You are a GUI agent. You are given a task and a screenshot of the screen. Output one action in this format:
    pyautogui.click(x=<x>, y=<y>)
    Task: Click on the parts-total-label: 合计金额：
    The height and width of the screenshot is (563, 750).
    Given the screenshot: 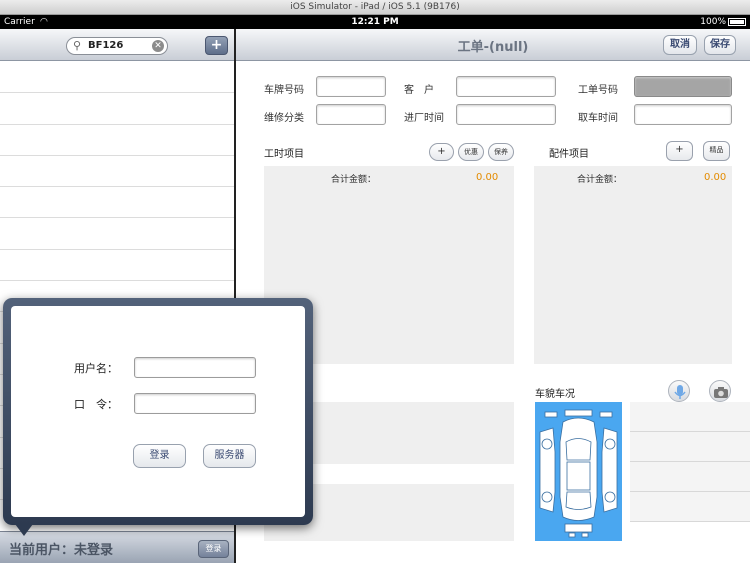 What is the action you would take?
    pyautogui.click(x=600, y=180)
    